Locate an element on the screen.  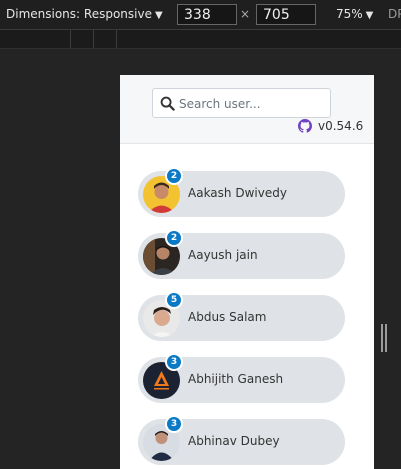
count-badge: 5 is located at coordinates (174, 300).